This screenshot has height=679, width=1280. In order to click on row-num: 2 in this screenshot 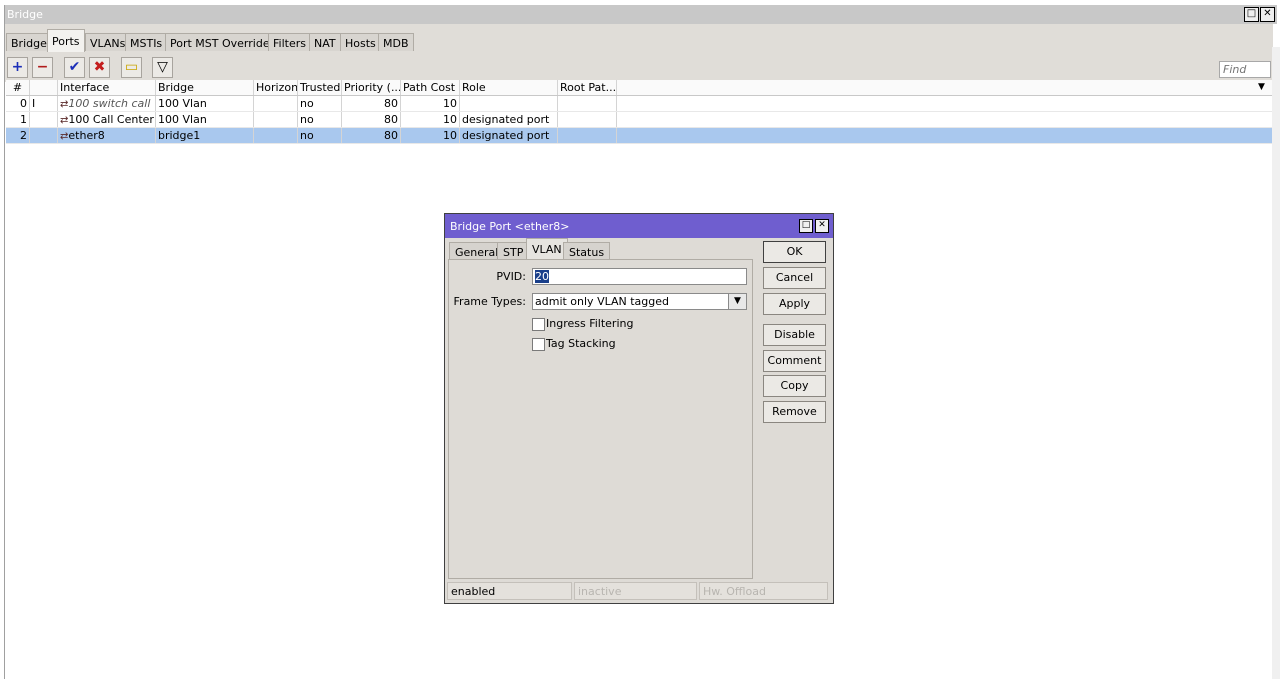, I will do `click(18, 135)`.